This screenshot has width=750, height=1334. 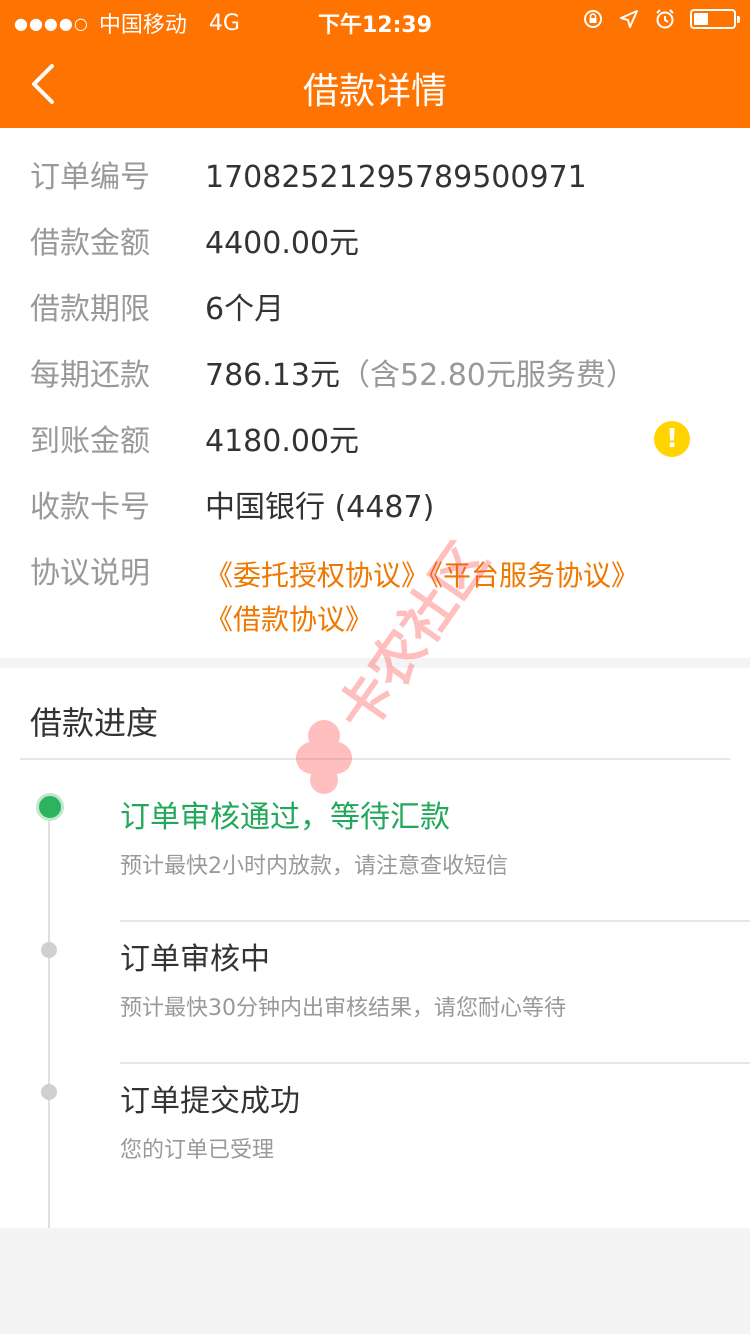 What do you see at coordinates (285, 817) in the screenshot?
I see `step-title-approved: 订单审核通过，等待汇款` at bounding box center [285, 817].